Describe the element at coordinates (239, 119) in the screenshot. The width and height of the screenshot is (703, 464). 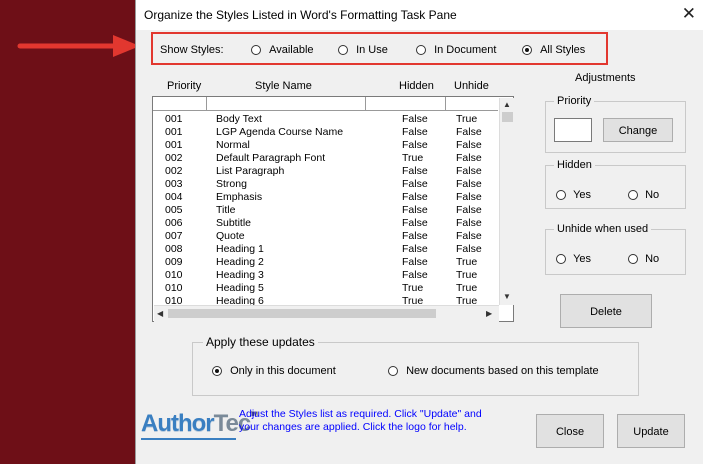
I see `row-style-name: Body Text` at that location.